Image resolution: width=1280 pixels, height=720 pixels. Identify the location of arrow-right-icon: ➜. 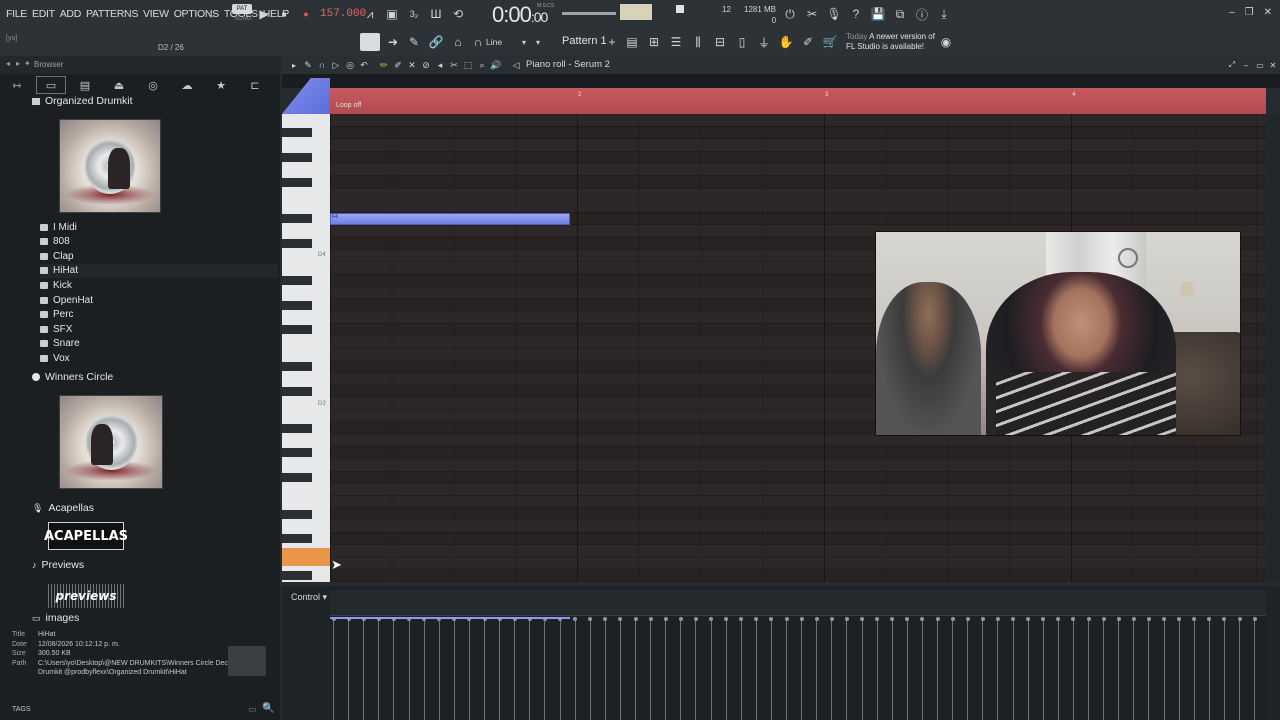
(393, 42).